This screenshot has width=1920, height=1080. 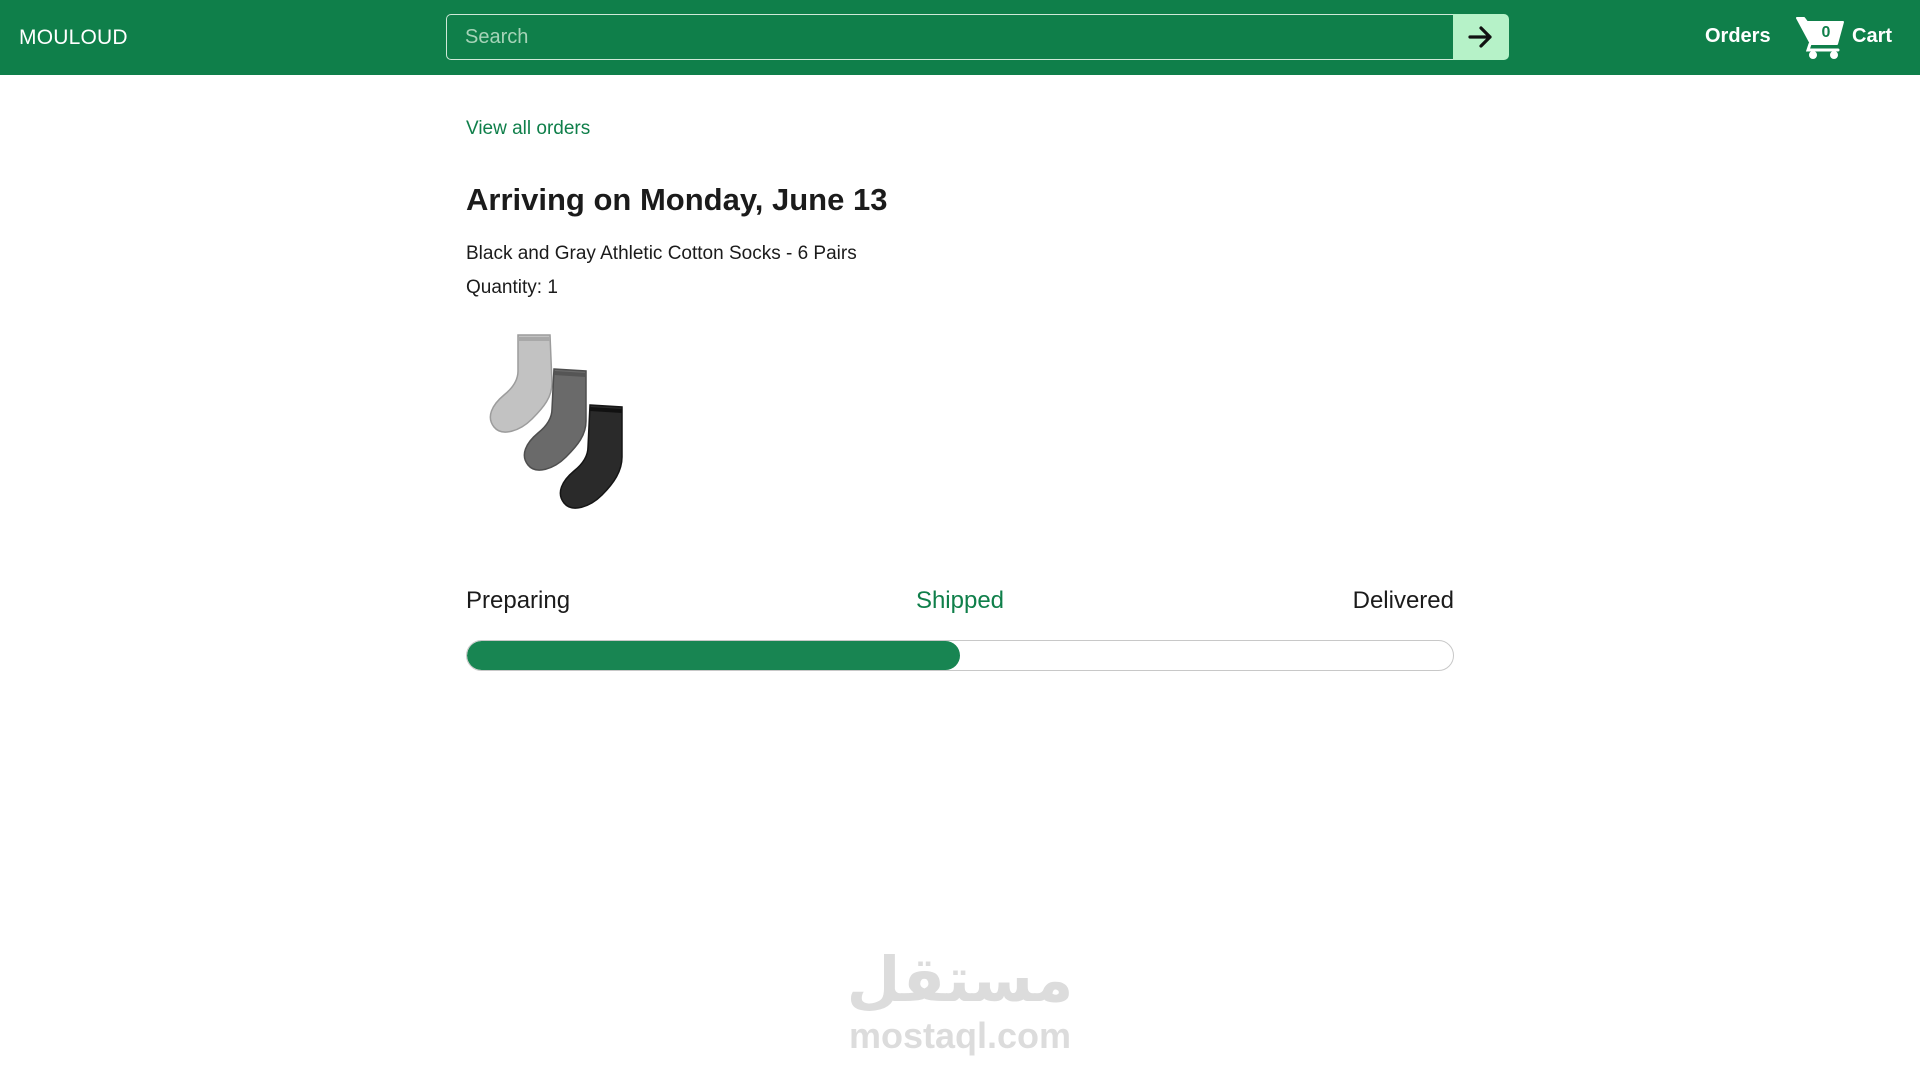 I want to click on cart-count: 0, so click(x=1826, y=32).